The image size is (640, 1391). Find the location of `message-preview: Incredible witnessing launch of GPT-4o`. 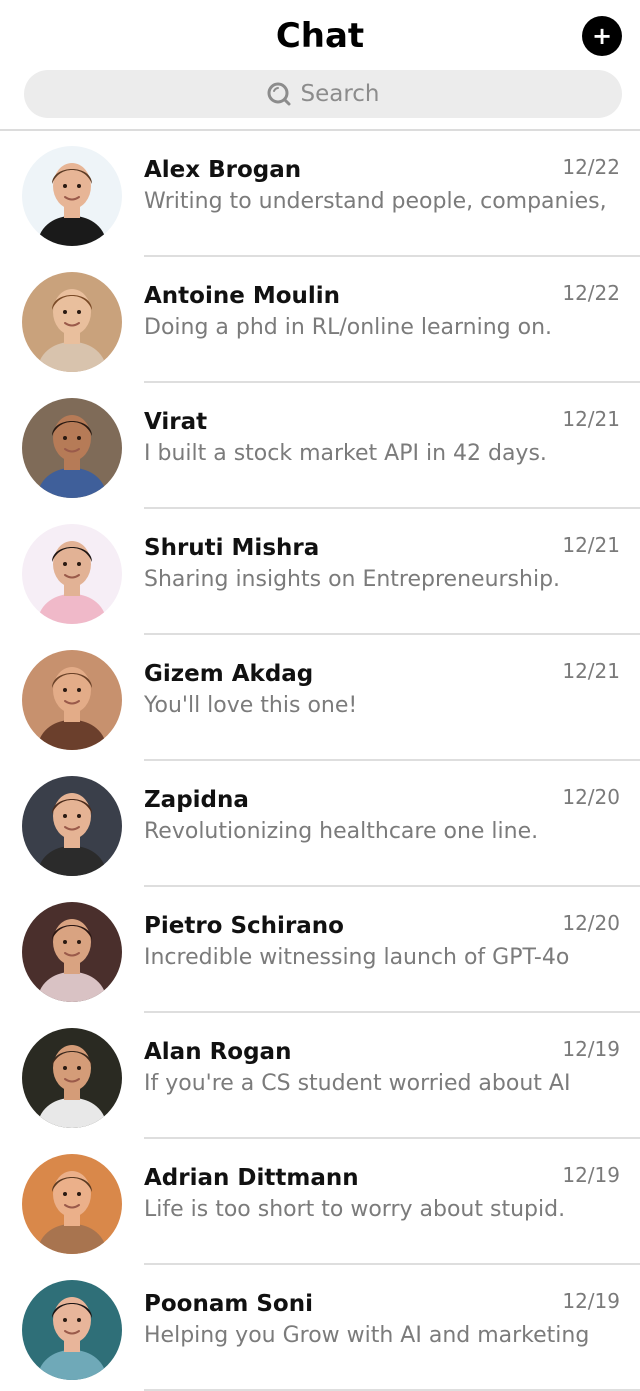

message-preview: Incredible witnessing launch of GPT-4o is located at coordinates (357, 957).